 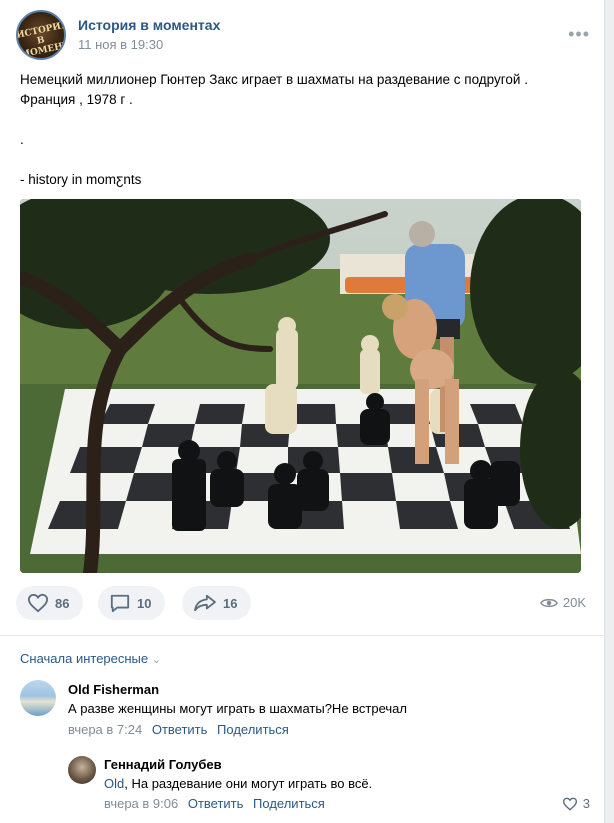 What do you see at coordinates (114, 783) in the screenshot?
I see `mention-link: Old` at bounding box center [114, 783].